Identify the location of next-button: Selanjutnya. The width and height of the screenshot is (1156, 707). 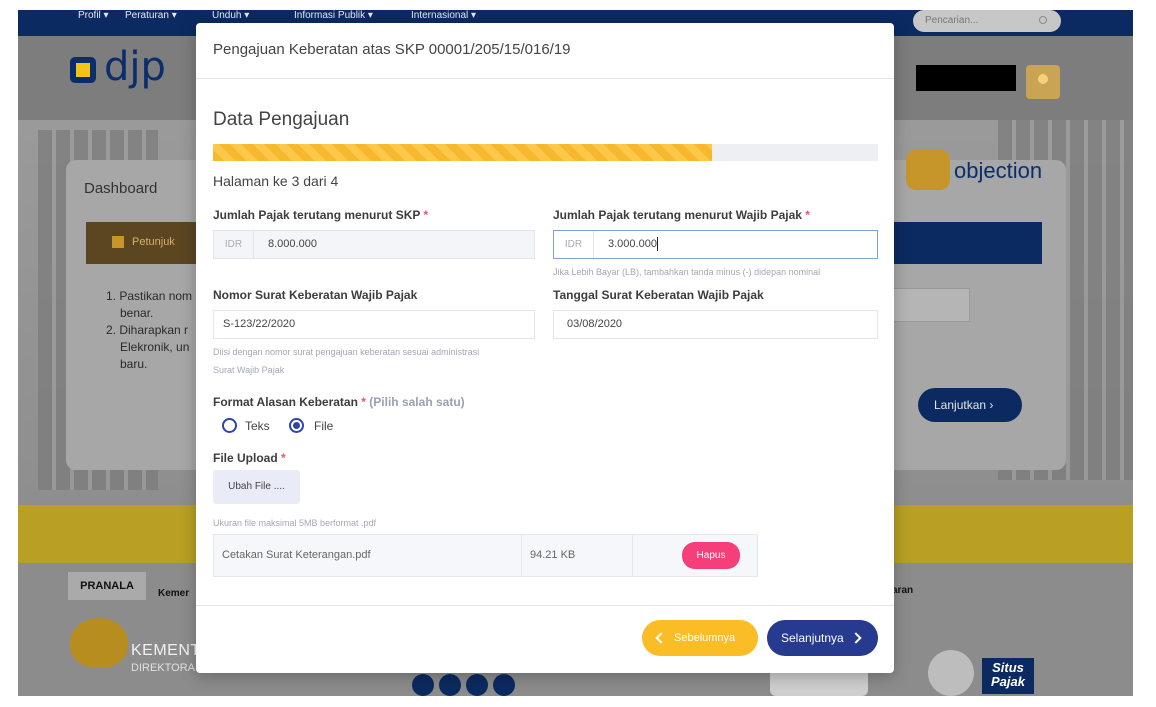
(822, 638).